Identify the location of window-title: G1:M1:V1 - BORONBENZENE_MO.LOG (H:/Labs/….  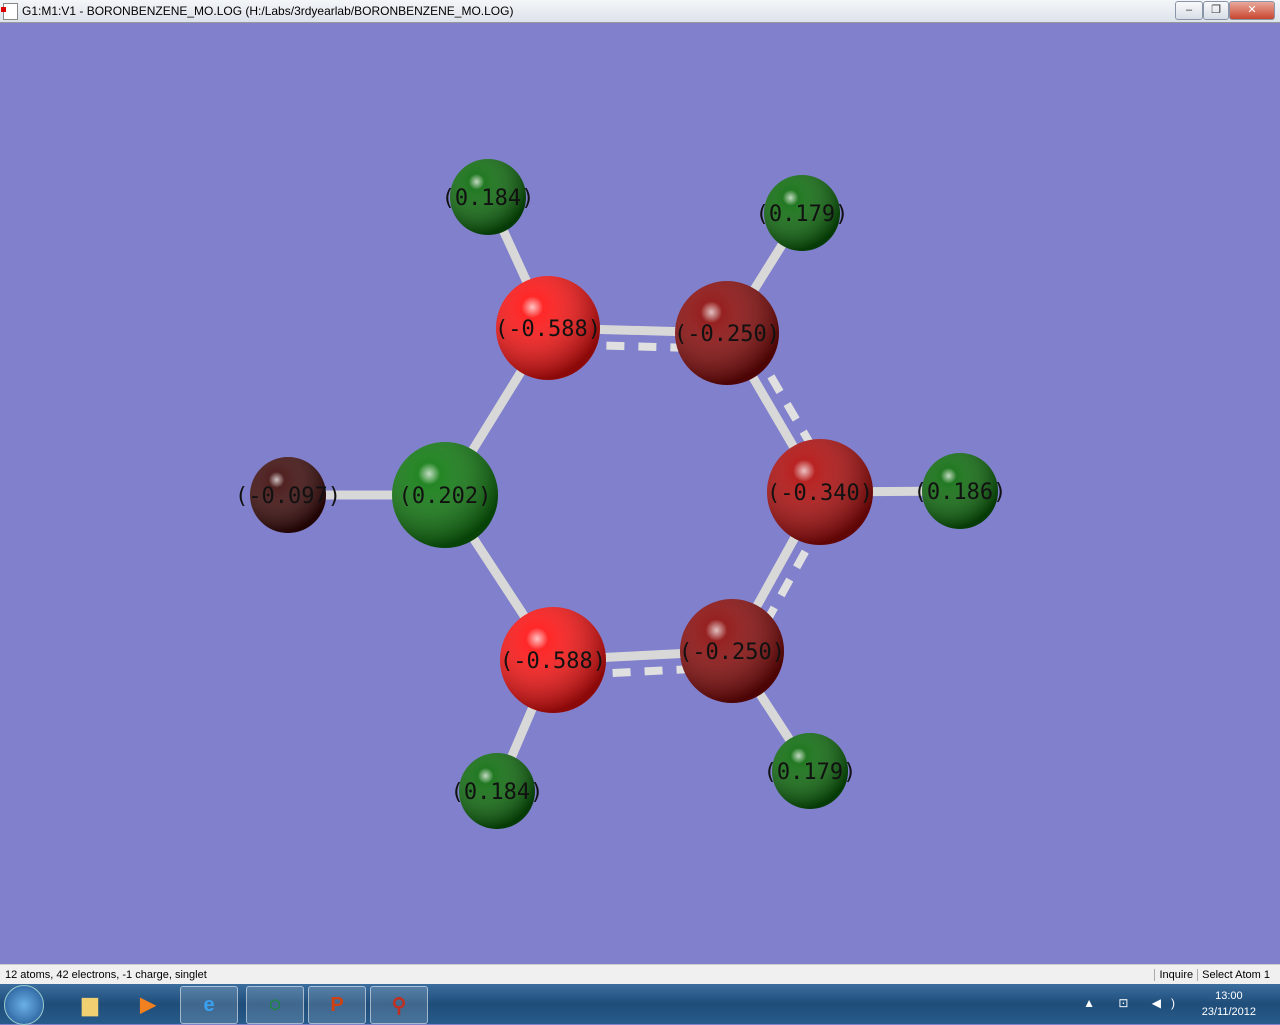
(268, 11).